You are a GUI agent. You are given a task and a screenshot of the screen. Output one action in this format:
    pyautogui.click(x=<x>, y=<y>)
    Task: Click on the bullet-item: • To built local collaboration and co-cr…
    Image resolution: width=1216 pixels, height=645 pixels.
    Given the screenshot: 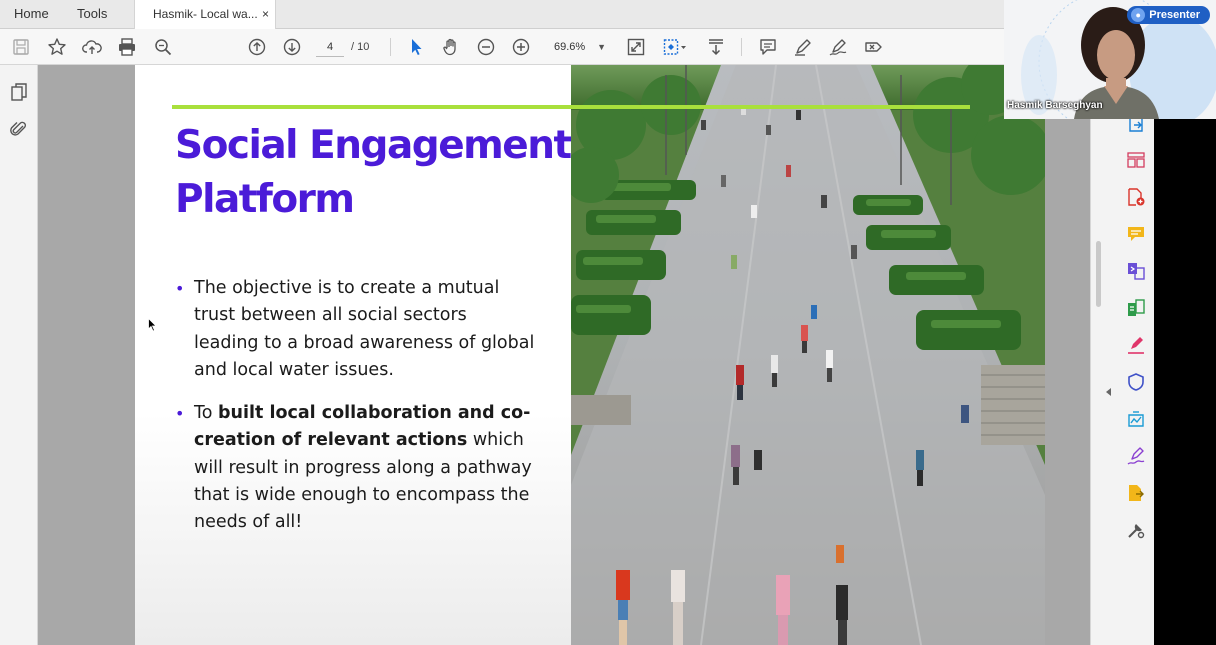 What is the action you would take?
    pyautogui.click(x=355, y=468)
    